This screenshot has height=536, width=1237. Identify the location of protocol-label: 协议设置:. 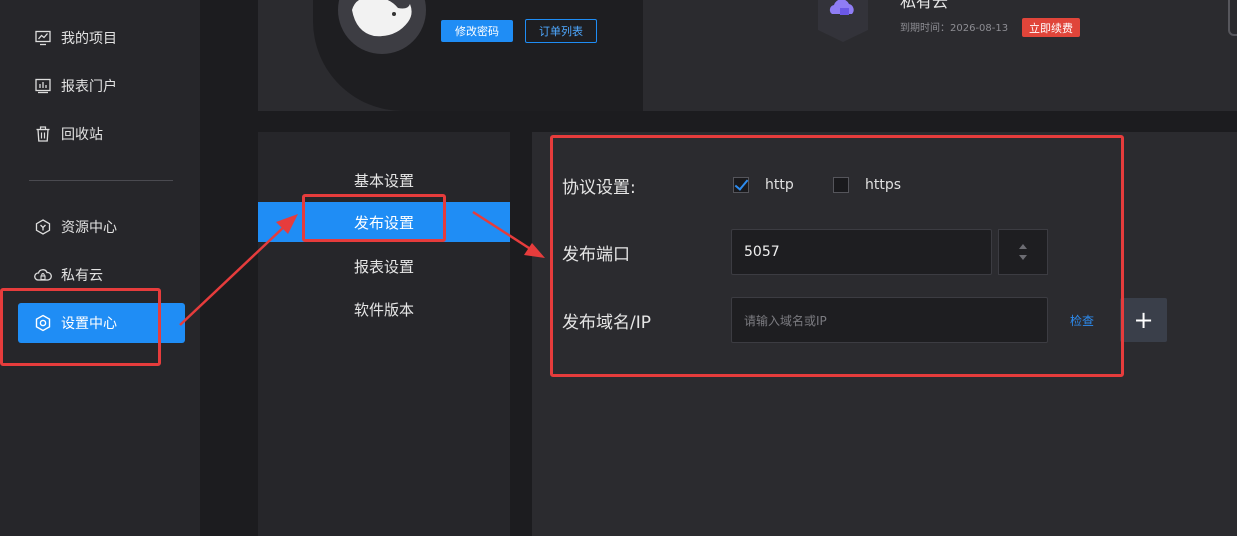
(599, 188).